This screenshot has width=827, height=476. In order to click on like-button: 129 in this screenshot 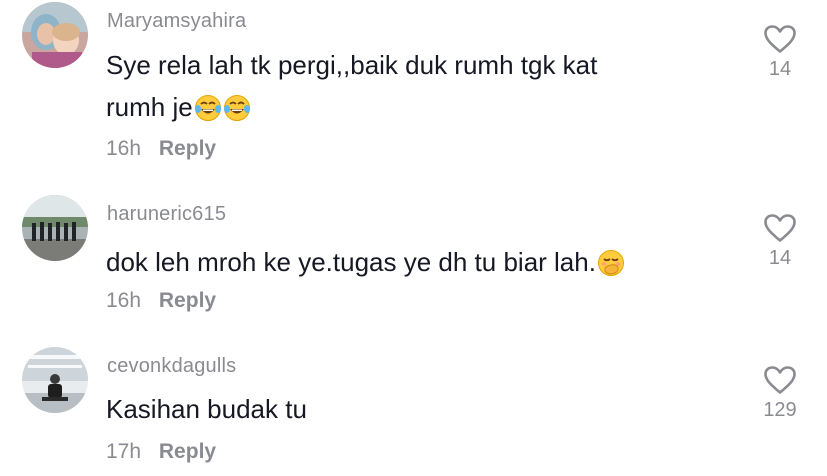, I will do `click(780, 393)`.